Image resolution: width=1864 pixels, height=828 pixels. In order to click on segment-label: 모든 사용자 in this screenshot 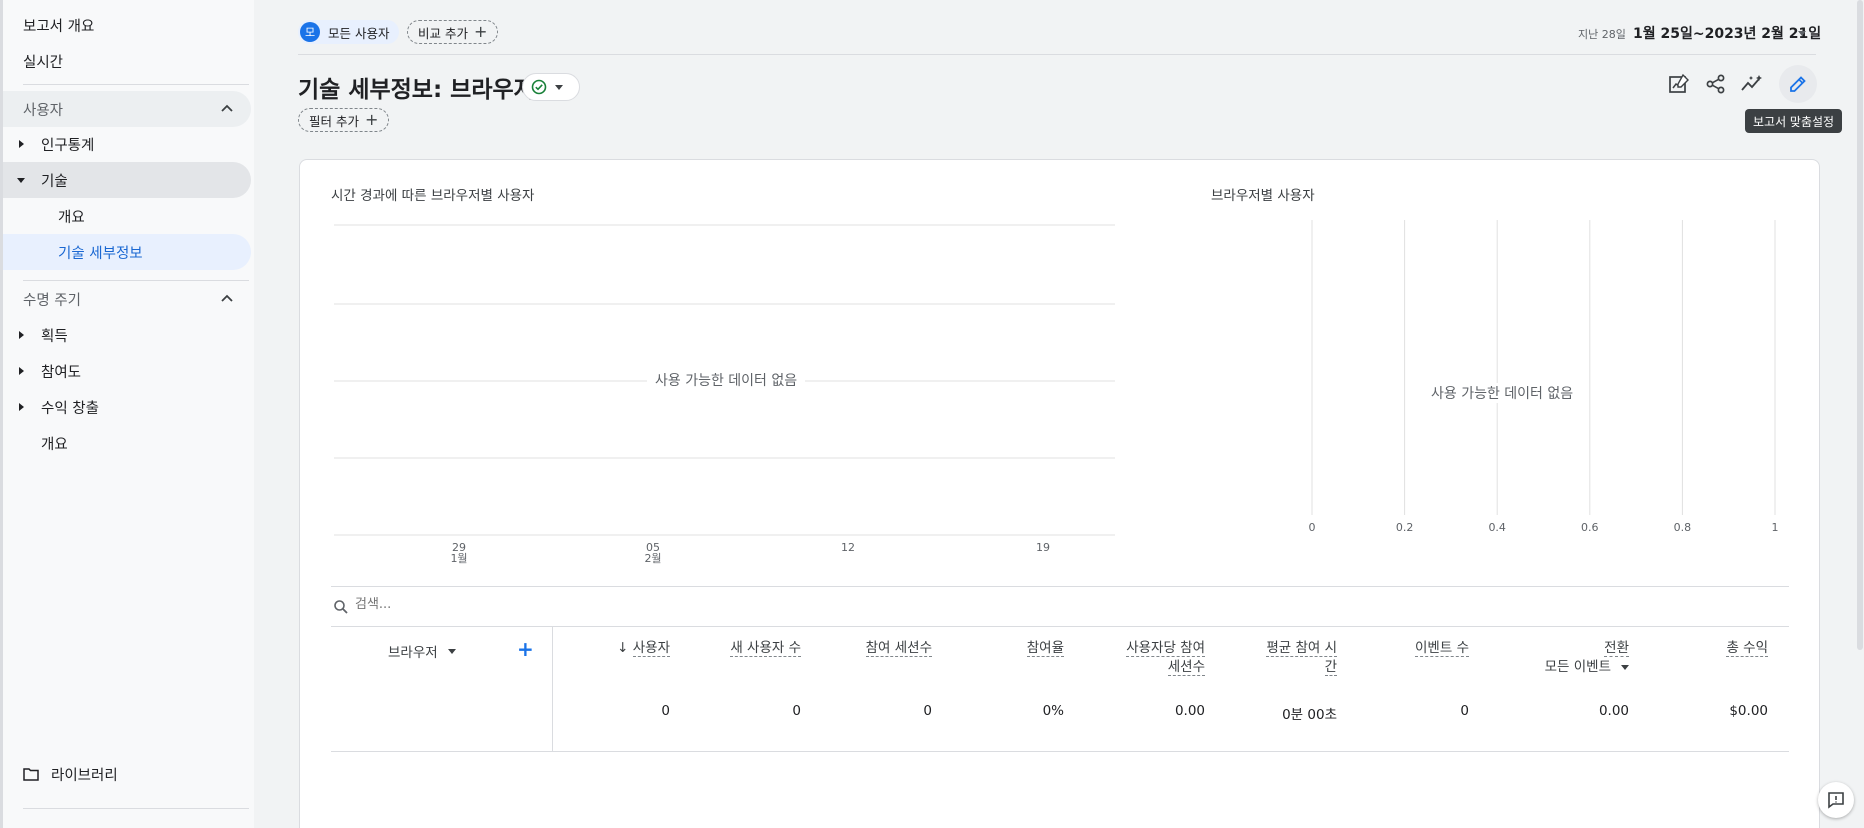, I will do `click(359, 33)`.